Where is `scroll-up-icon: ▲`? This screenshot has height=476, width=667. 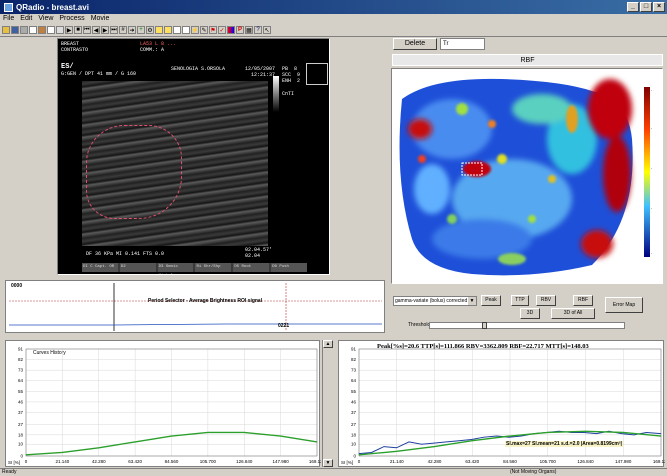 scroll-up-icon: ▲ is located at coordinates (328, 344).